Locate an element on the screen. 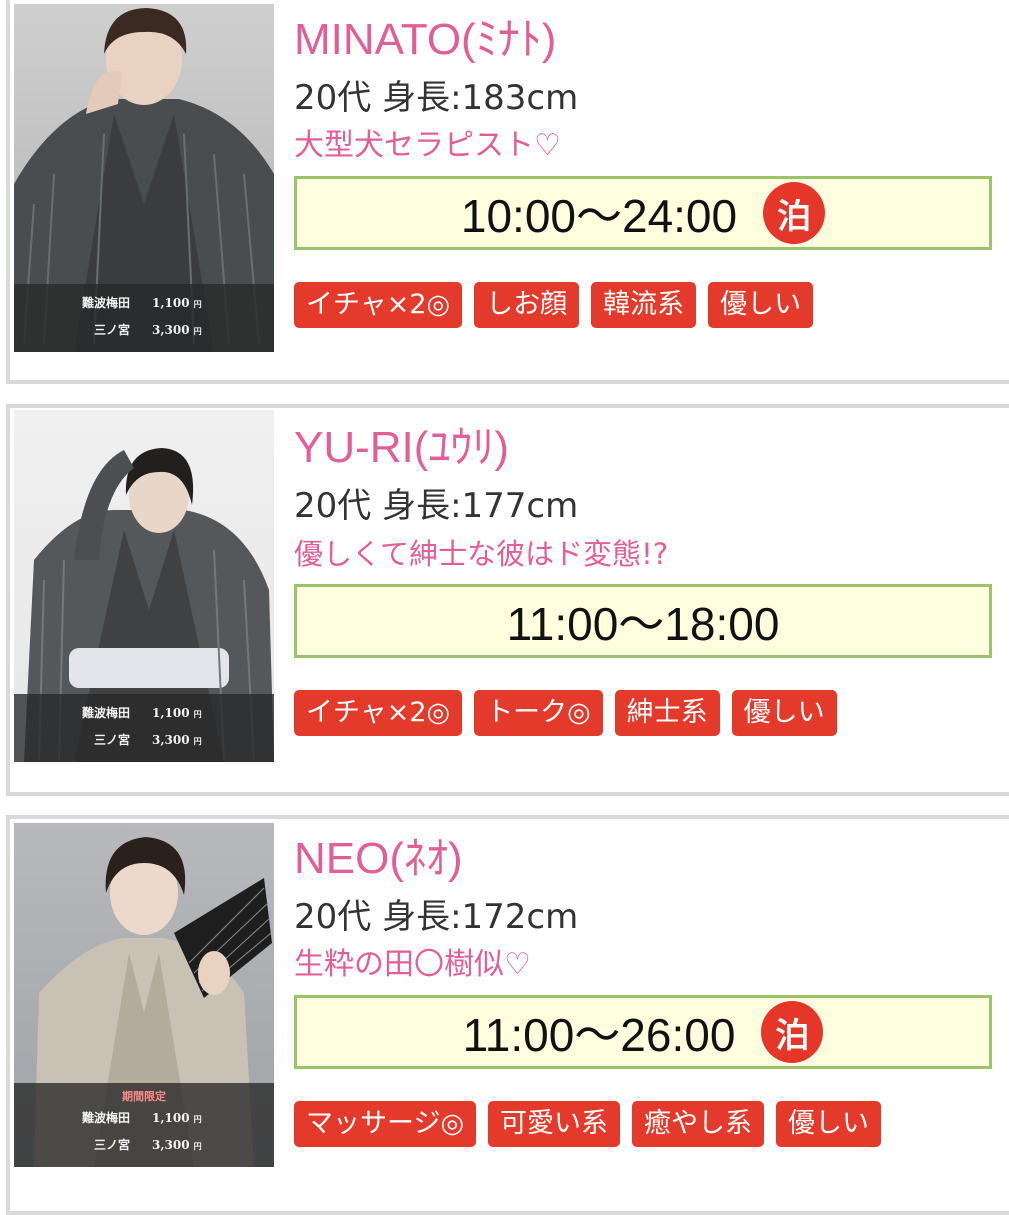 The height and width of the screenshot is (1215, 1009). tag: 韓流系 is located at coordinates (644, 305).